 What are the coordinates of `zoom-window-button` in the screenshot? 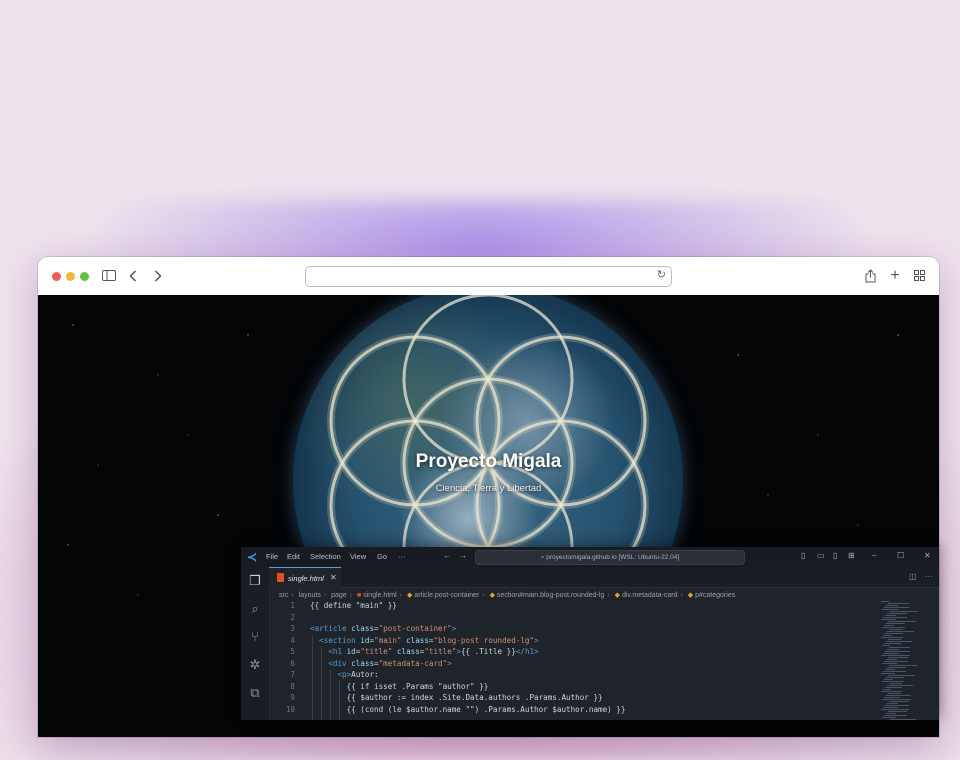 It's located at (84, 276).